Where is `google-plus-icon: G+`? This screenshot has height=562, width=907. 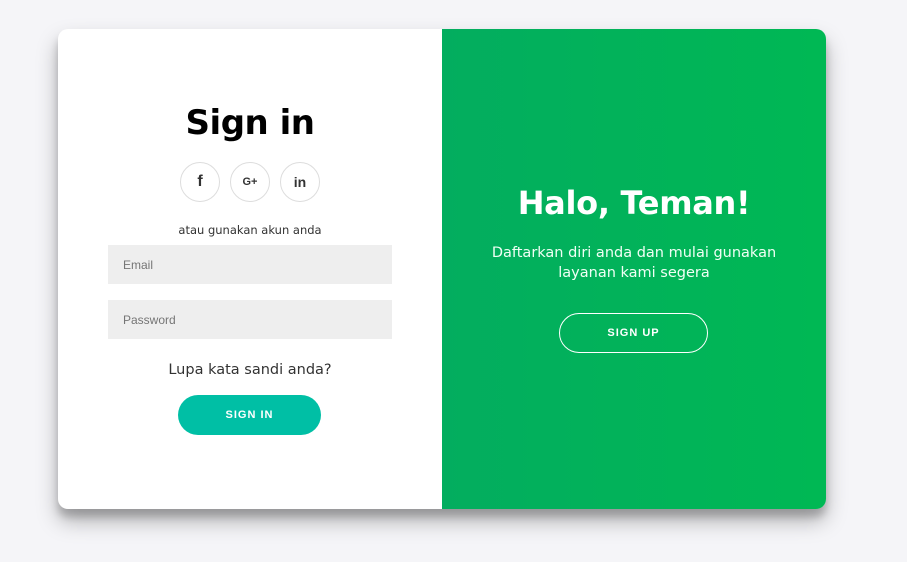
google-plus-icon: G+ is located at coordinates (250, 182).